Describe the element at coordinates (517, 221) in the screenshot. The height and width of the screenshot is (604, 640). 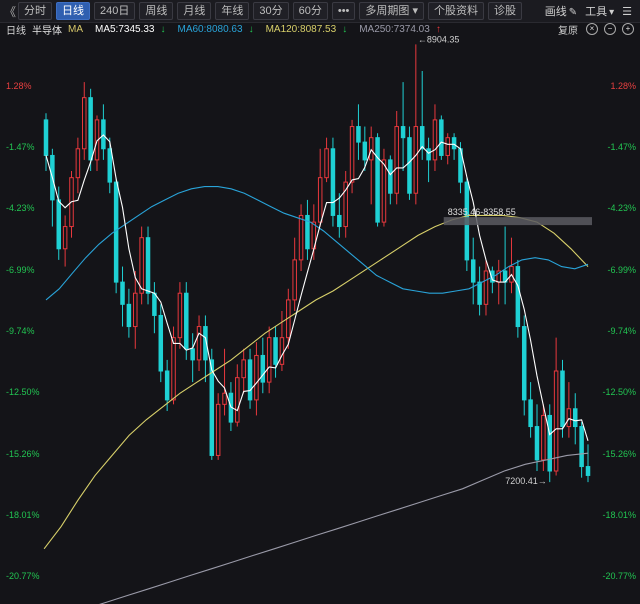
I see `price-range-band` at that location.